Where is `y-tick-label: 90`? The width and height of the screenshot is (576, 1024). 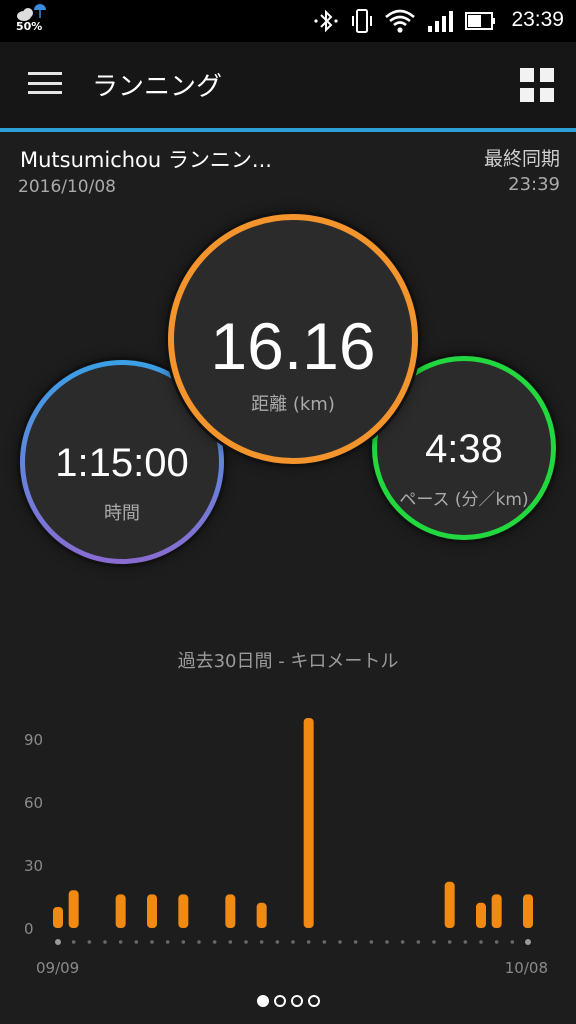
y-tick-label: 90 is located at coordinates (33, 740).